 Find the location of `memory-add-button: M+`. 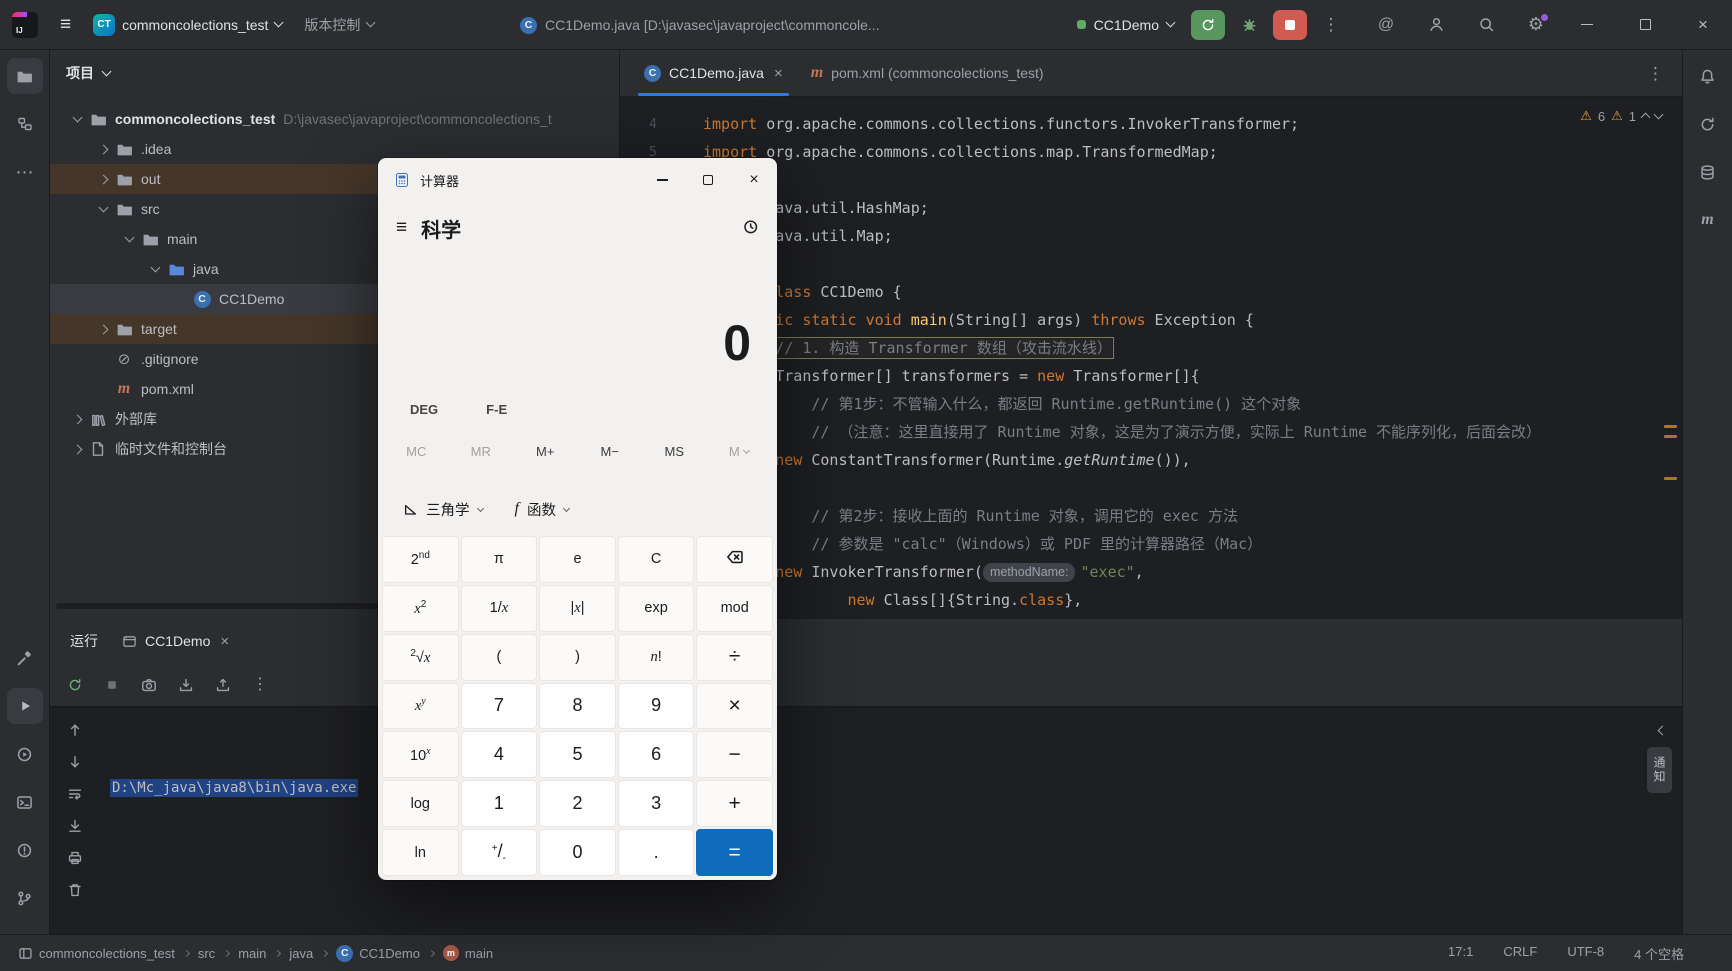

memory-add-button: M+ is located at coordinates (545, 451).